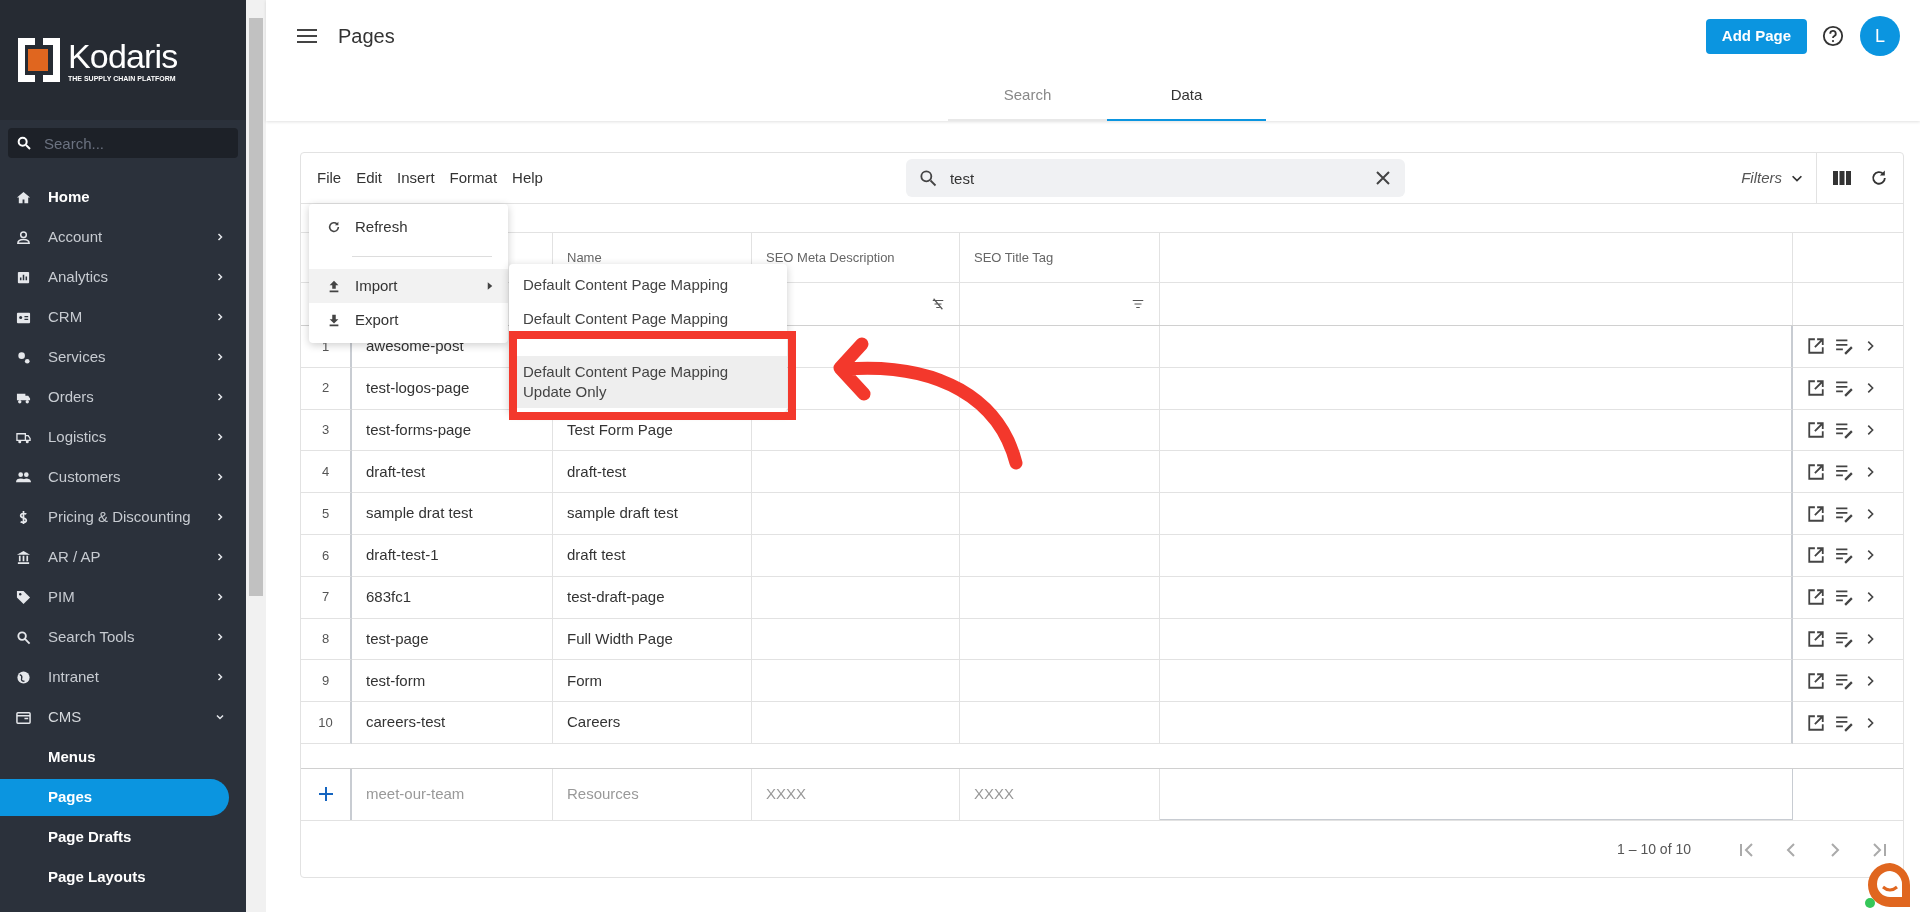 This screenshot has width=1920, height=912. What do you see at coordinates (23, 677) in the screenshot?
I see `globe-icon` at bounding box center [23, 677].